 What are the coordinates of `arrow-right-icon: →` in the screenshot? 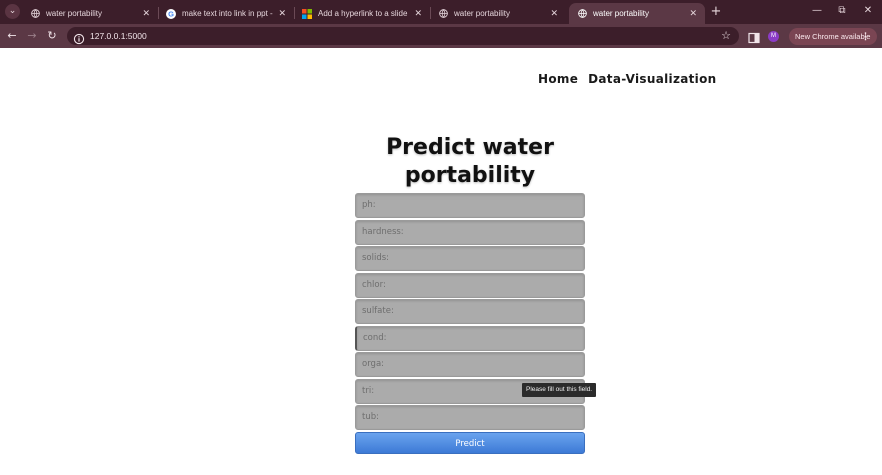 It's located at (32, 35).